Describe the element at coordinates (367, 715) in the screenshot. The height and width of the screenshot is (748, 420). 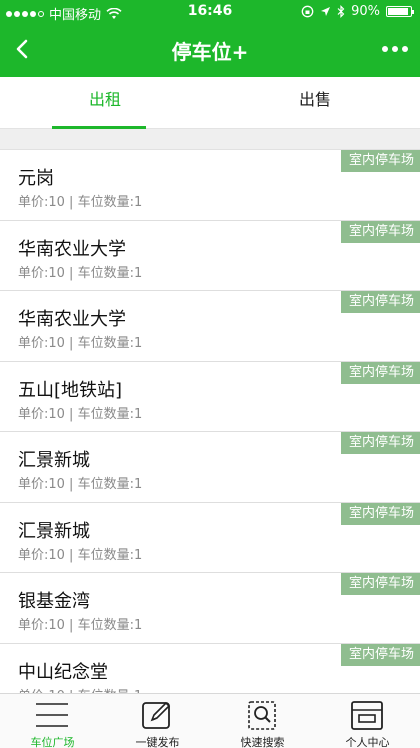
I see `card-icon` at that location.